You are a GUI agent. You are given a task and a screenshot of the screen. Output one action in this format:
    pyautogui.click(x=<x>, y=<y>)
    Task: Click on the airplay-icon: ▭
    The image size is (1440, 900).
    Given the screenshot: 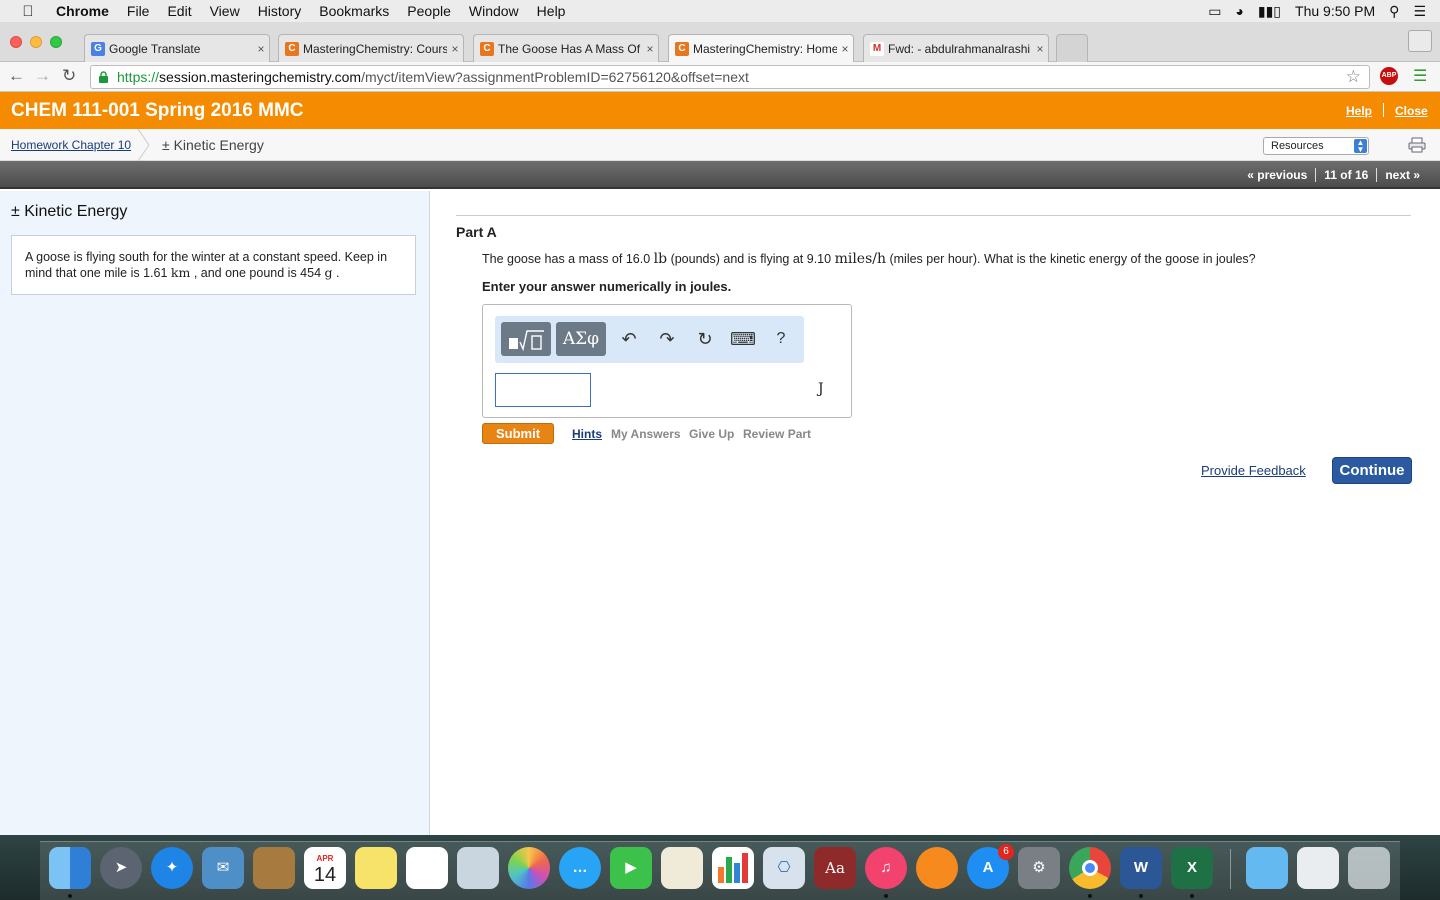 What is the action you would take?
    pyautogui.click(x=1214, y=11)
    